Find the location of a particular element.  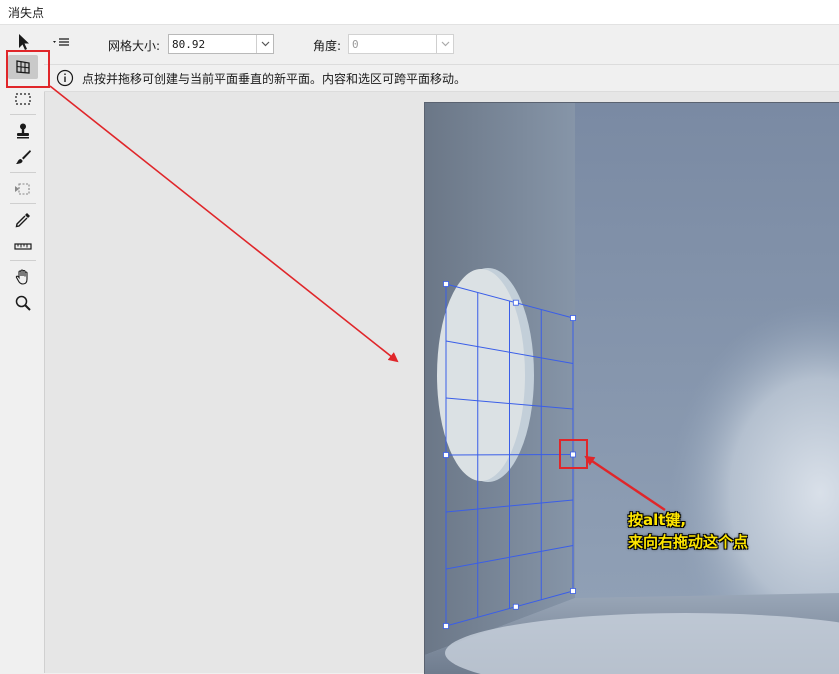

measure-tool-button is located at coordinates (23, 246).